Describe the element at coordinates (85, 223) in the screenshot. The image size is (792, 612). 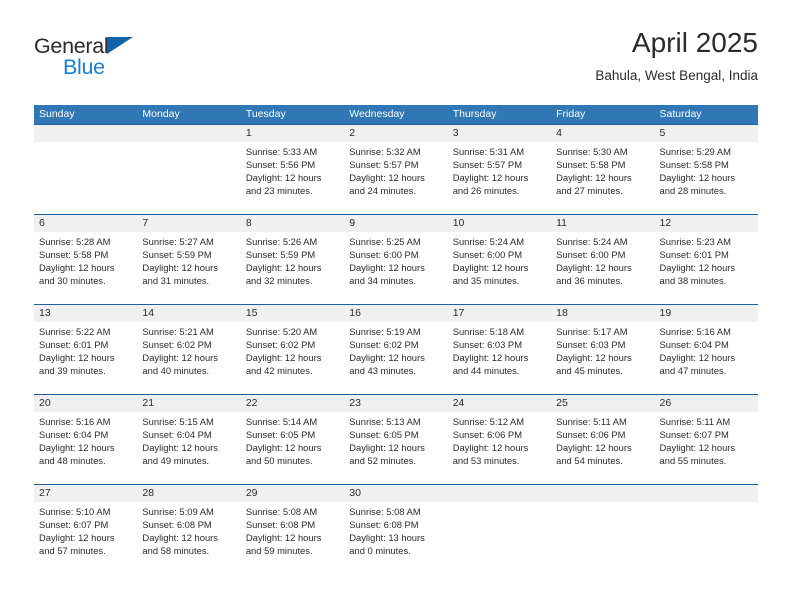
I see `day-number: 6` at that location.